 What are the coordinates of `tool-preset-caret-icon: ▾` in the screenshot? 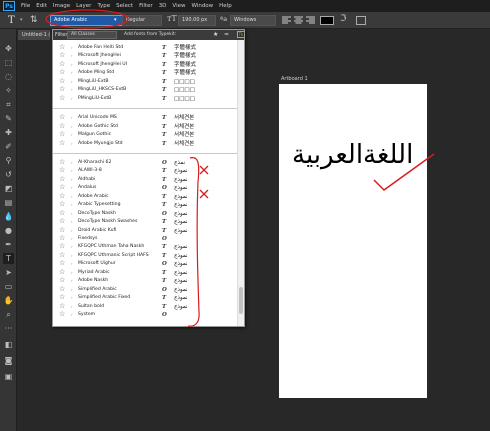 It's located at (21, 20).